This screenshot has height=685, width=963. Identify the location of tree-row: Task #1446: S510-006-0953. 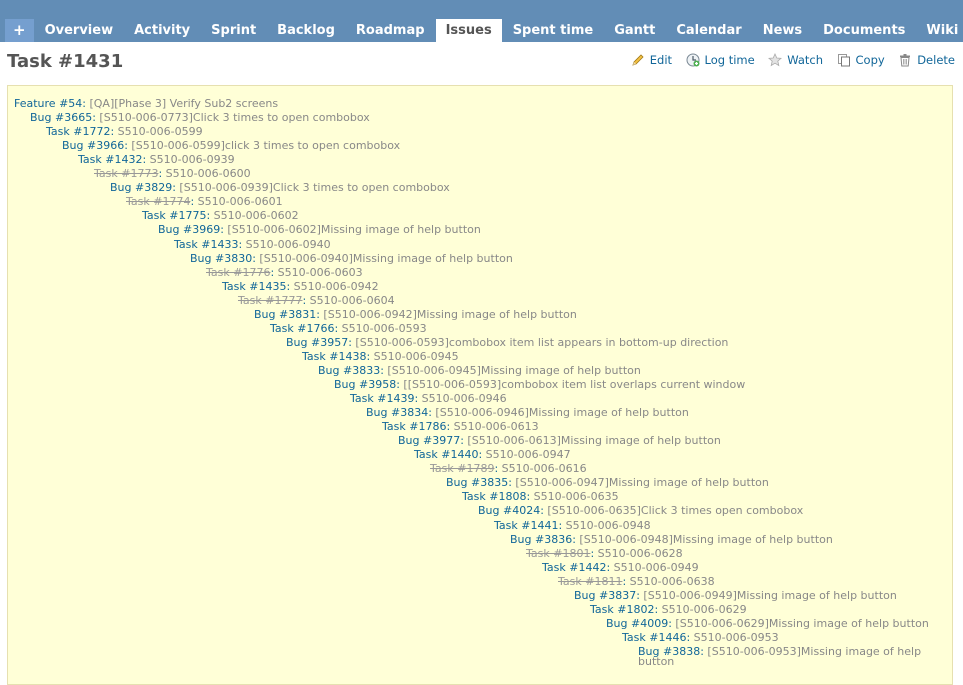
(700, 638).